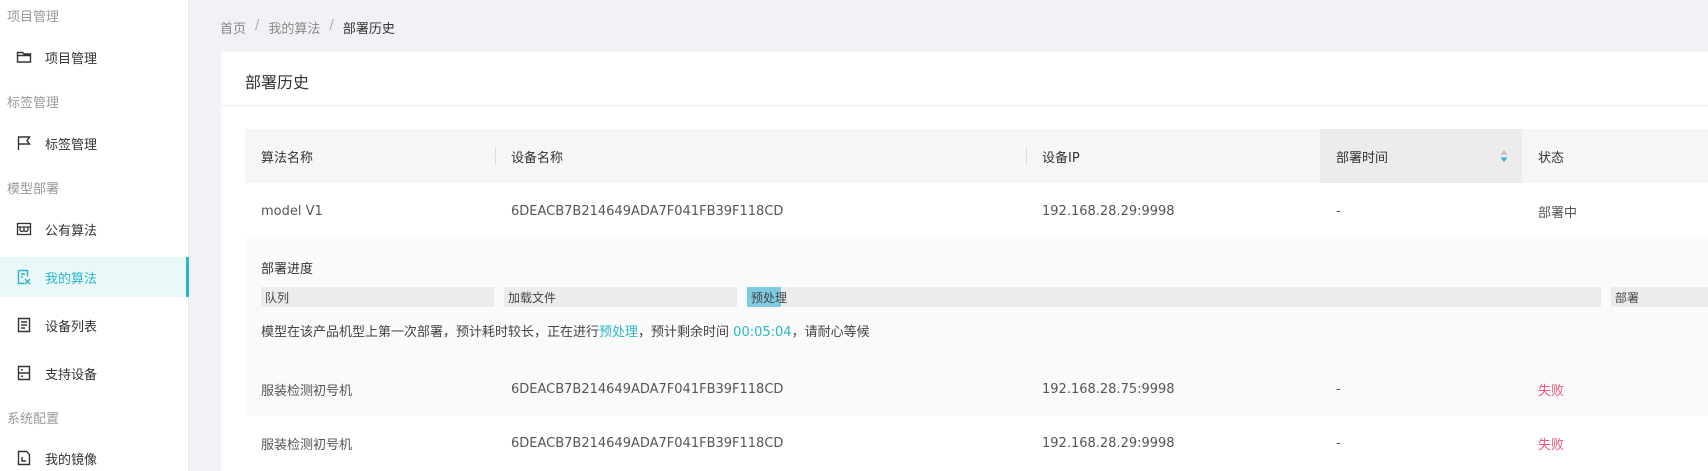  I want to click on page-title: 部署历史, so click(277, 82).